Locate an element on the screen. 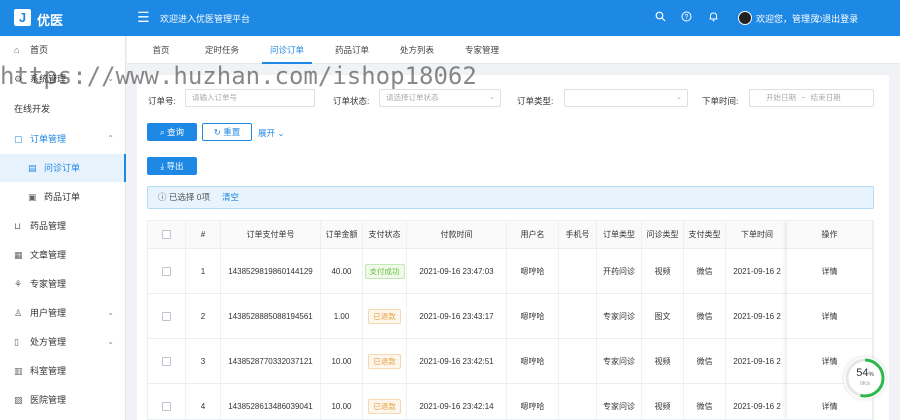 Image resolution: width=900 pixels, height=420 pixels. department-icon: ▥ is located at coordinates (18, 371).